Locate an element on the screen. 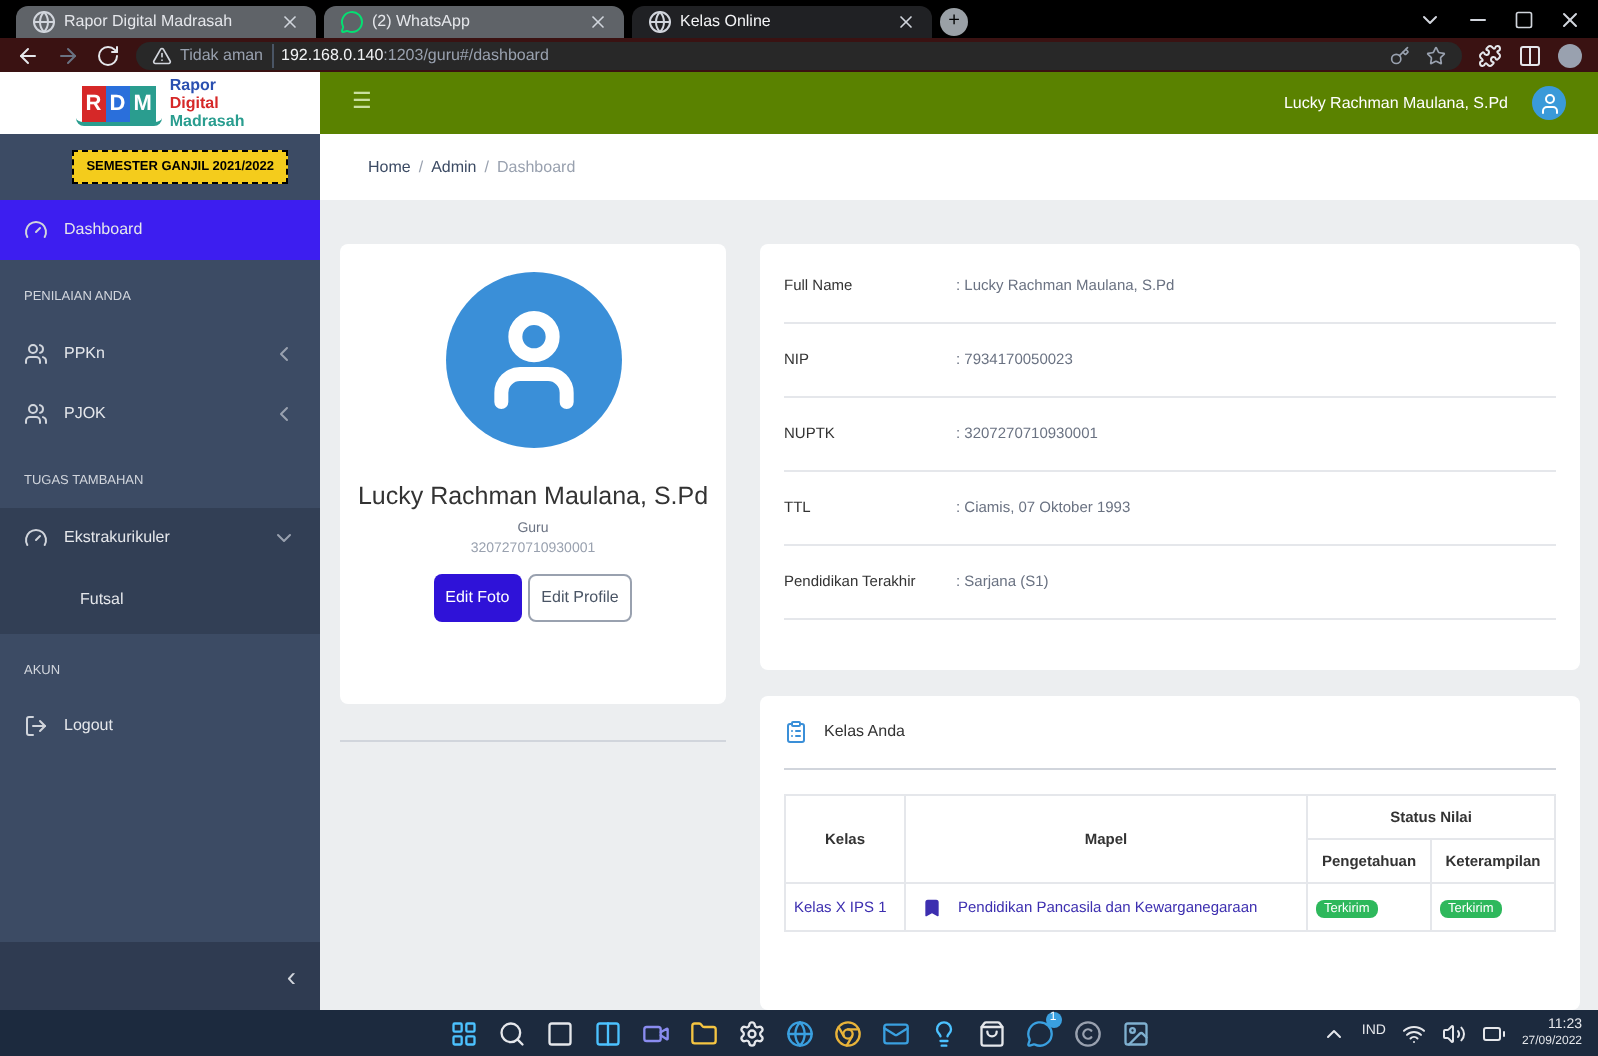  wifi-icon is located at coordinates (1413, 1033).